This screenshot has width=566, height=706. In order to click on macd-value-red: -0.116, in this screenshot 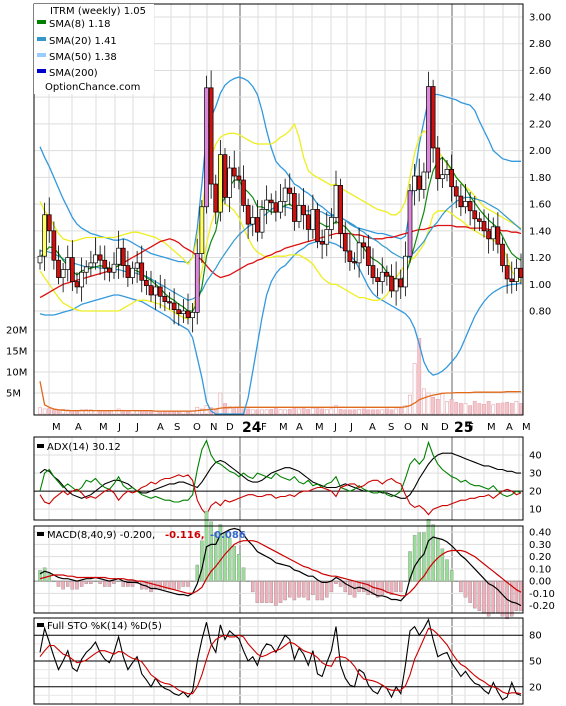, I will do `click(185, 535)`.